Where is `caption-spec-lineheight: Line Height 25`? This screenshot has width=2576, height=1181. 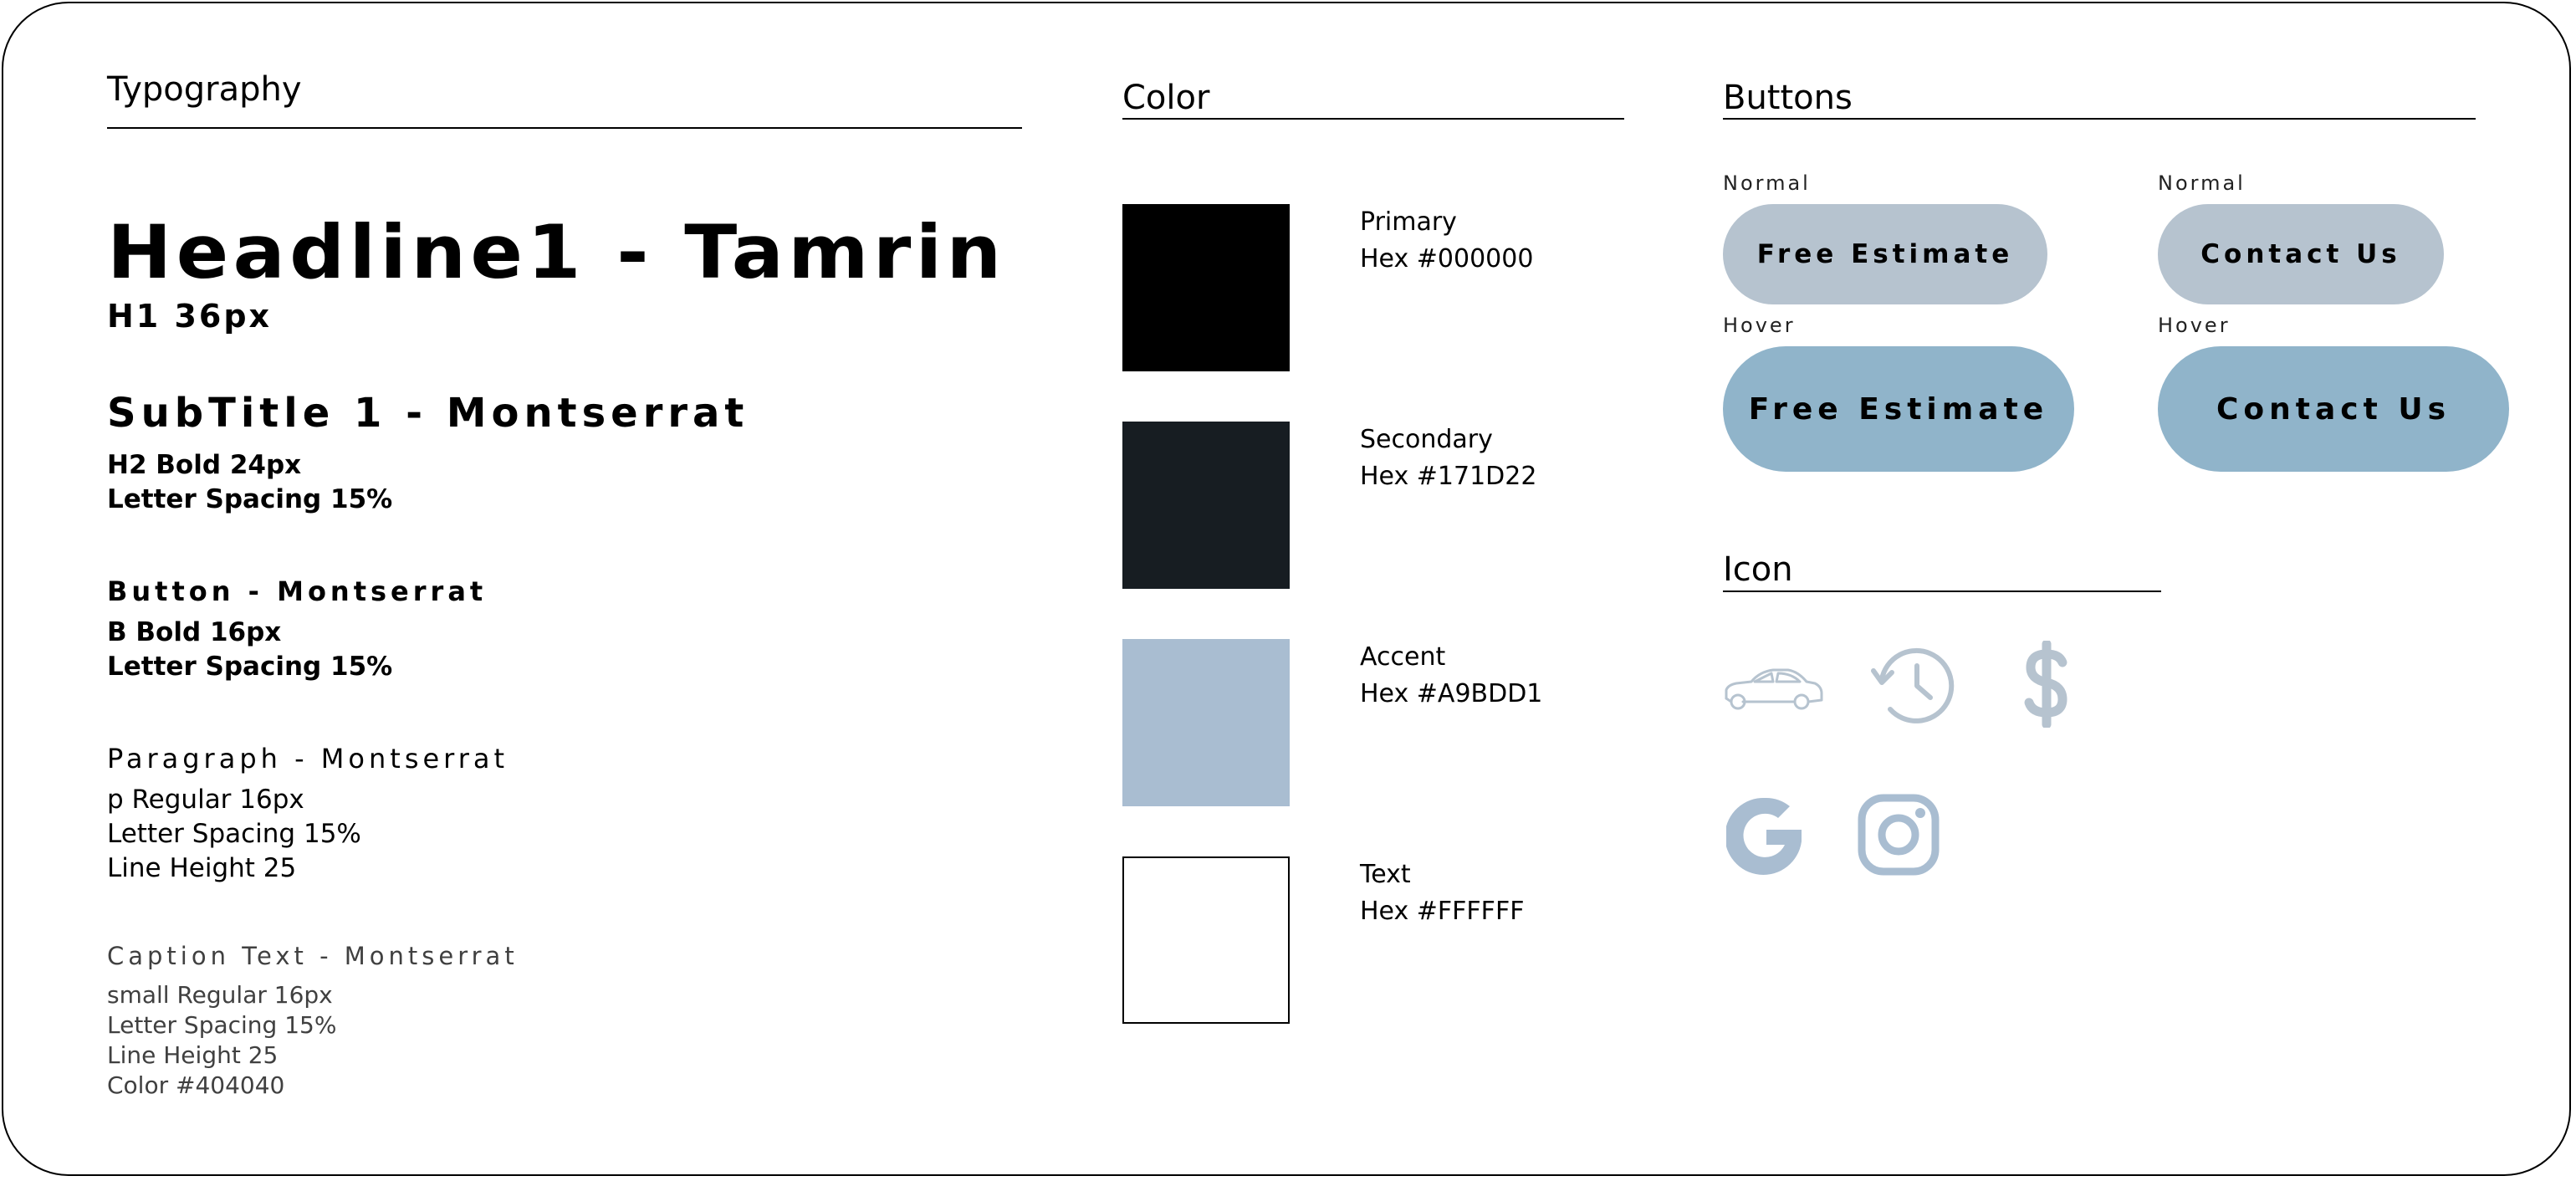
caption-spec-lineheight: Line Height 25 is located at coordinates (193, 1055).